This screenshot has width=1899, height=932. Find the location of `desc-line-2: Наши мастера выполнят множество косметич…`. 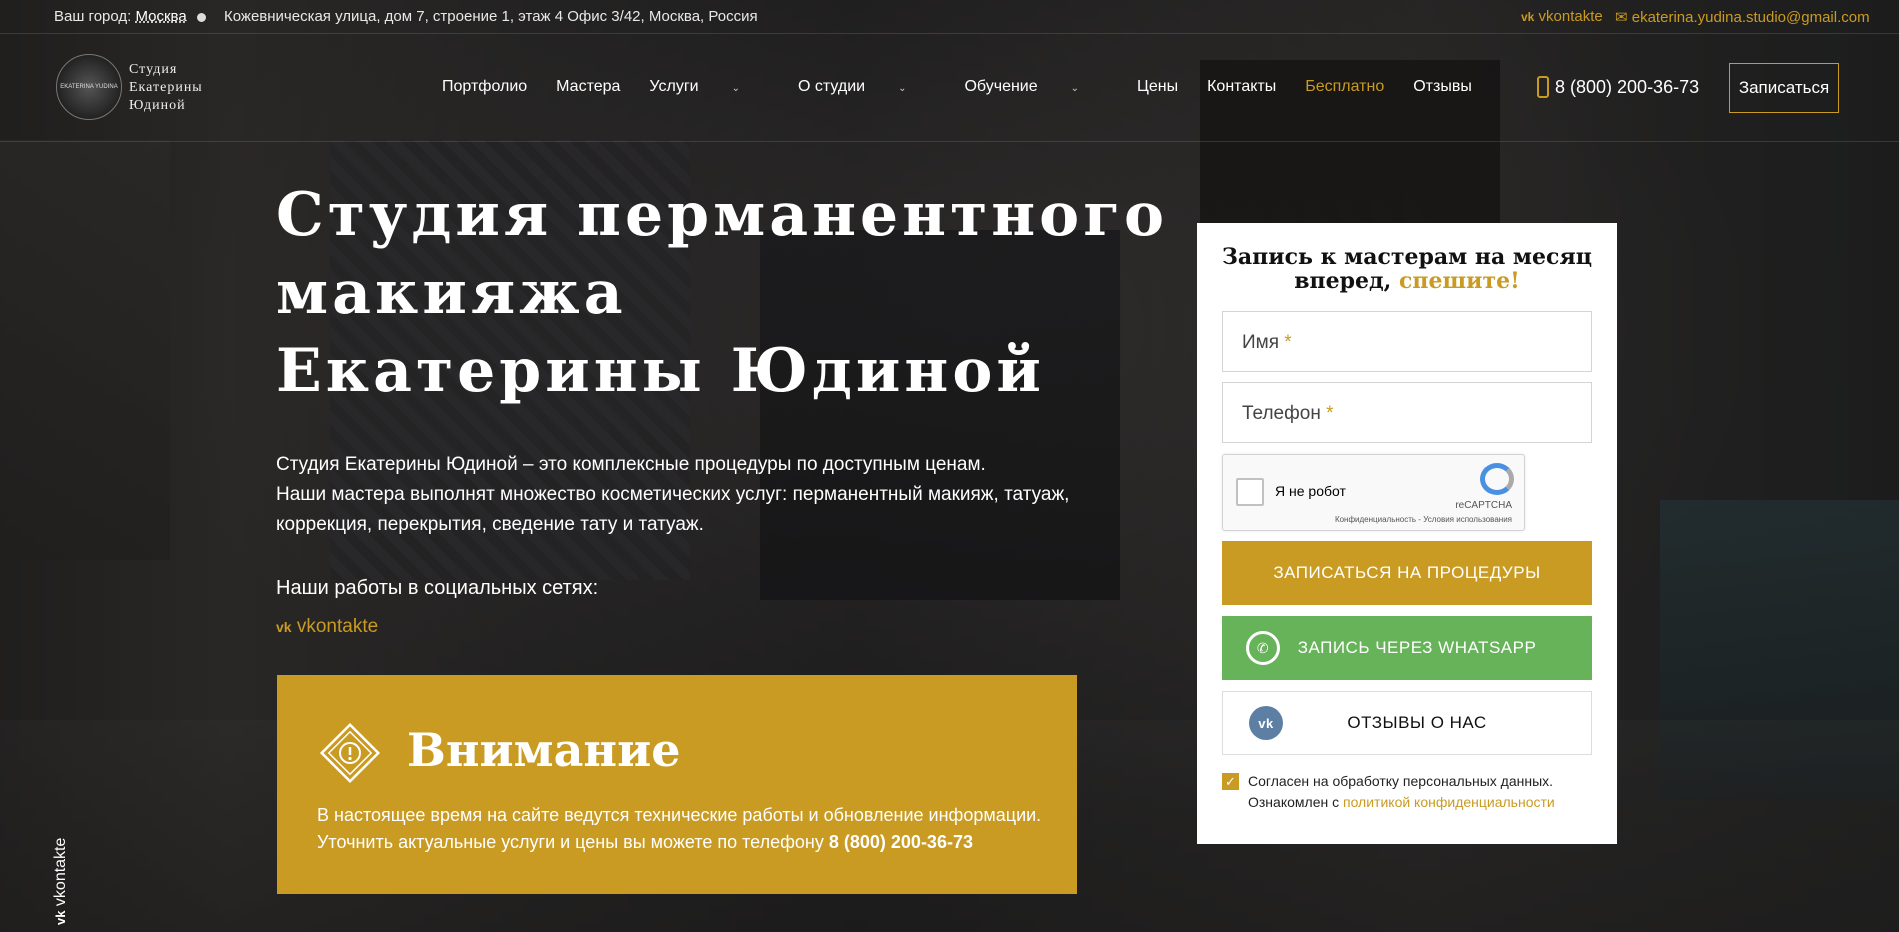

desc-line-2: Наши мастера выполнят множество косметич… is located at coordinates (673, 494).